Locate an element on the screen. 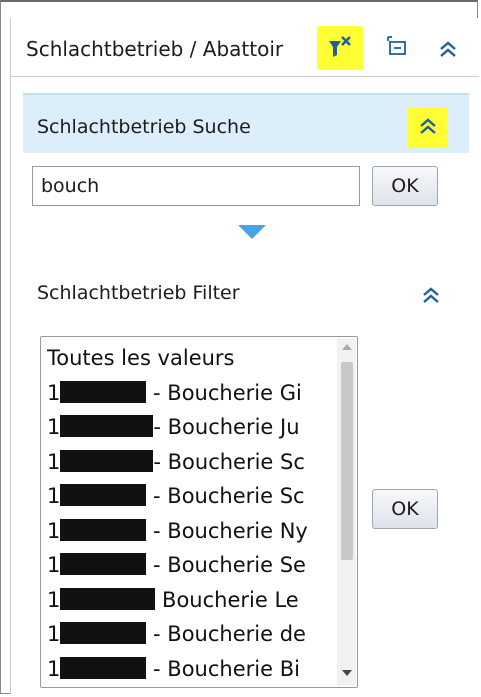 This screenshot has width=481, height=697. list-item: 1 - Boucherie Gi is located at coordinates (193, 393).